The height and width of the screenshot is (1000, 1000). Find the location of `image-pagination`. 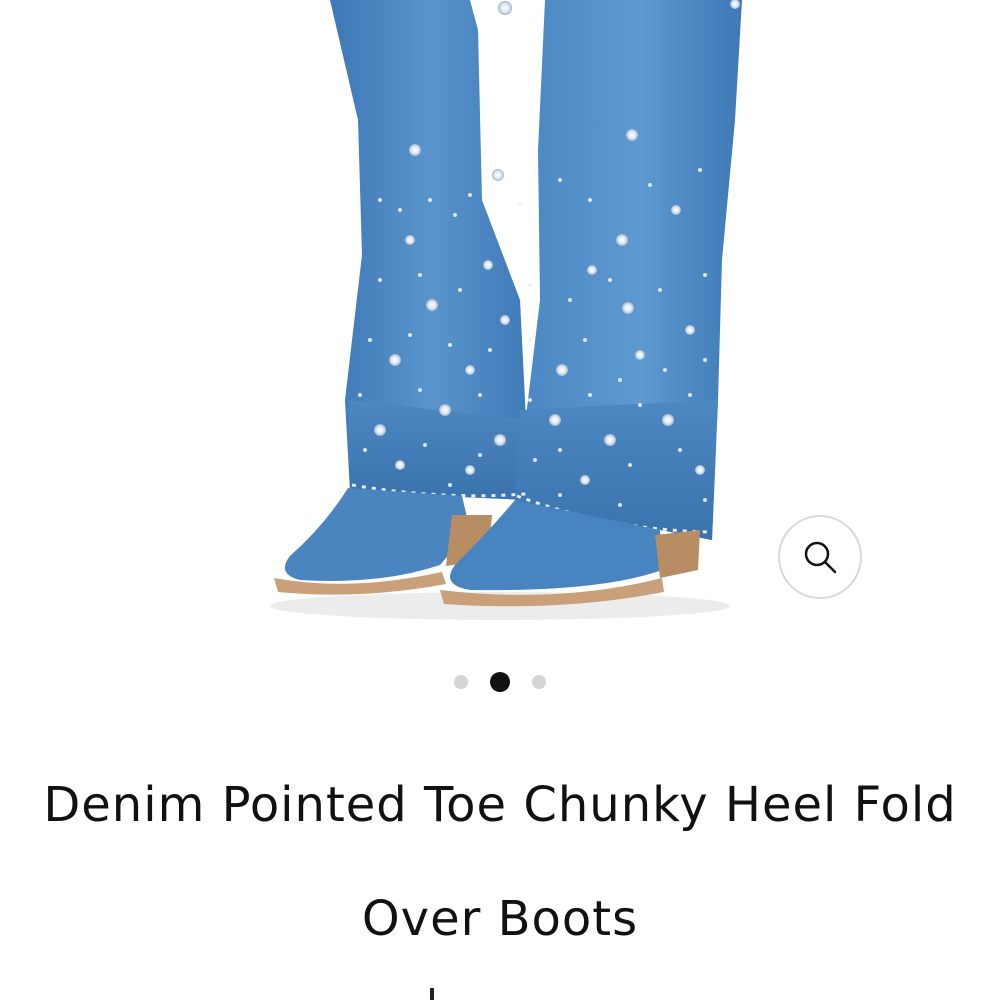

image-pagination is located at coordinates (500, 682).